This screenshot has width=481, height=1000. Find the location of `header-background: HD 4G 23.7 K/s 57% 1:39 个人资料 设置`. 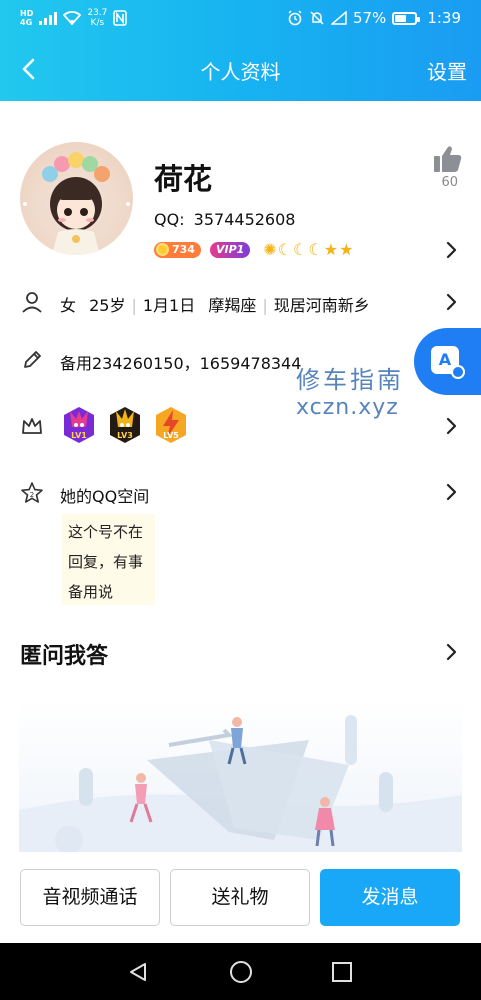

header-background: HD 4G 23.7 K/s 57% 1:39 个人资料 设置 is located at coordinates (240, 50).